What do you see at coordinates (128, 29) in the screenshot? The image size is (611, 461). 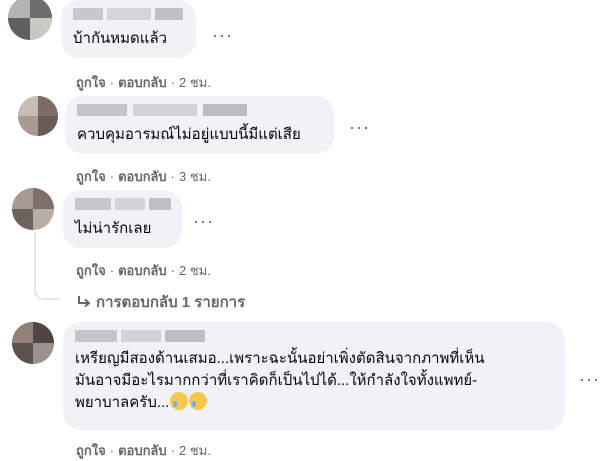 I see `comment-bubble: บ้ากันหมดแล้ว` at bounding box center [128, 29].